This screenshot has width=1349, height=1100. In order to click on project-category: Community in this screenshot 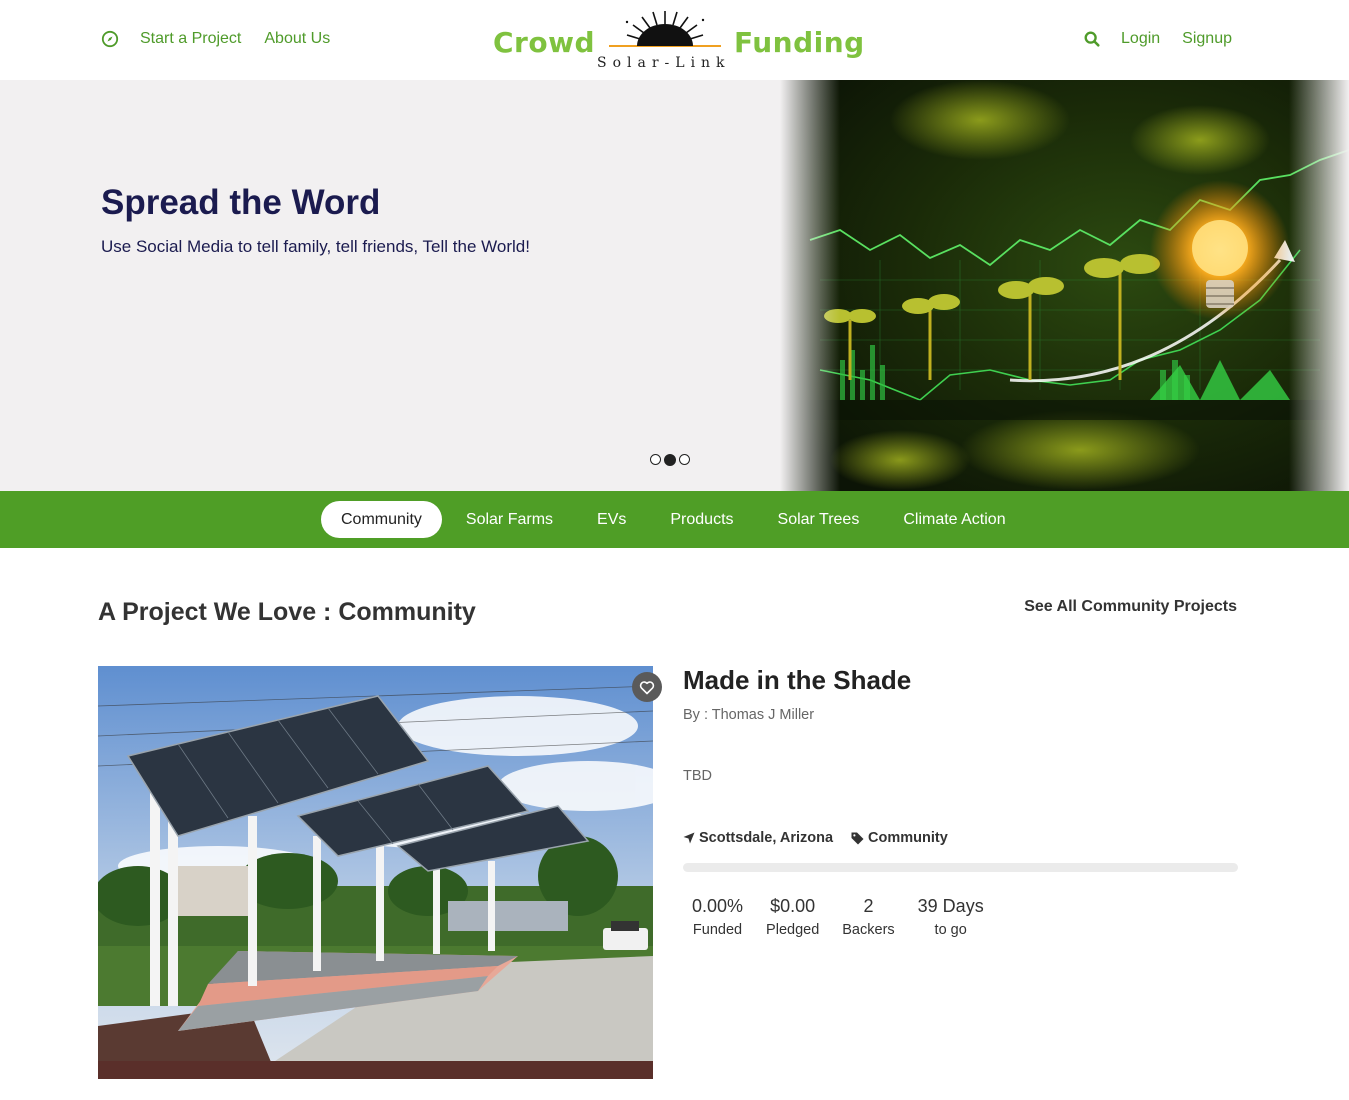, I will do `click(899, 838)`.